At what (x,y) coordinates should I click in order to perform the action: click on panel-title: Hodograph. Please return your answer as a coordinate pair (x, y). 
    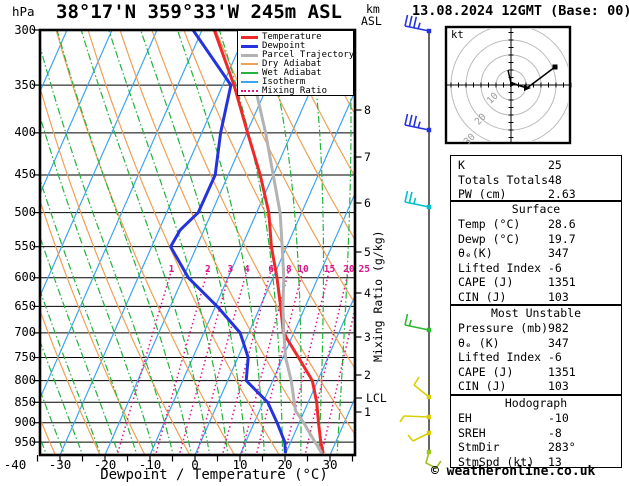
    Looking at the image, I should click on (536, 403).